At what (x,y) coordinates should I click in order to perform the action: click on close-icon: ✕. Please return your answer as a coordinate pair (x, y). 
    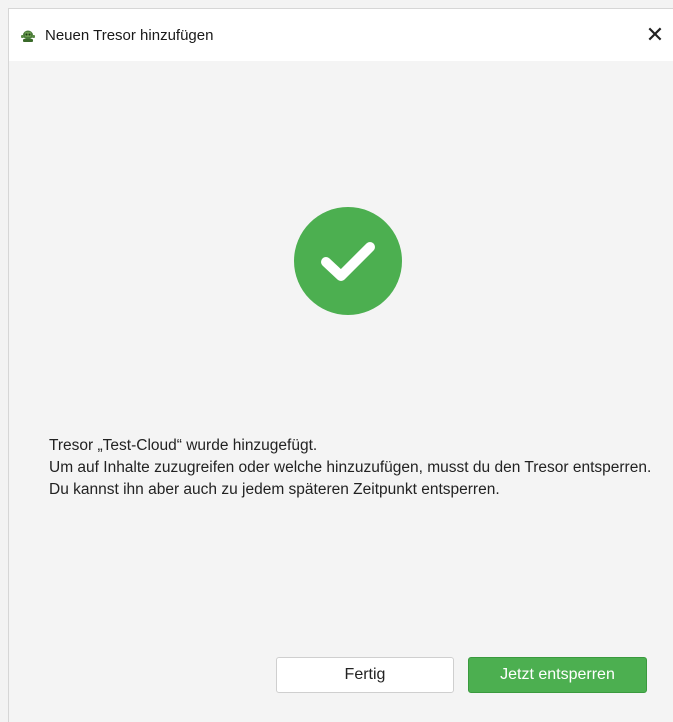
    Looking at the image, I should click on (655, 35).